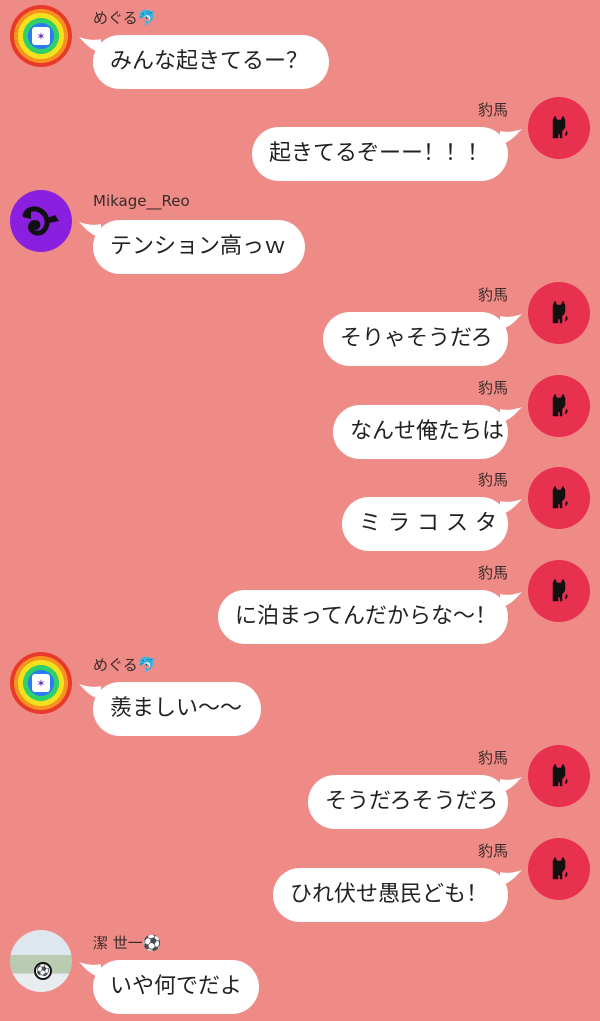  Describe the element at coordinates (415, 339) in the screenshot. I see `message-bubble: そりゃそうだろ` at that location.